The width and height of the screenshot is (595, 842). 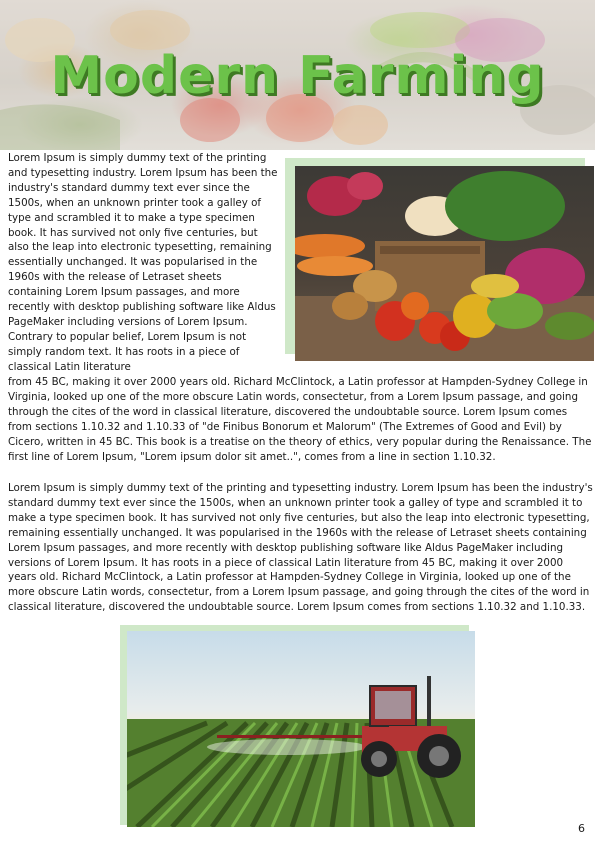 What do you see at coordinates (444, 263) in the screenshot?
I see `vegetables-photo` at bounding box center [444, 263].